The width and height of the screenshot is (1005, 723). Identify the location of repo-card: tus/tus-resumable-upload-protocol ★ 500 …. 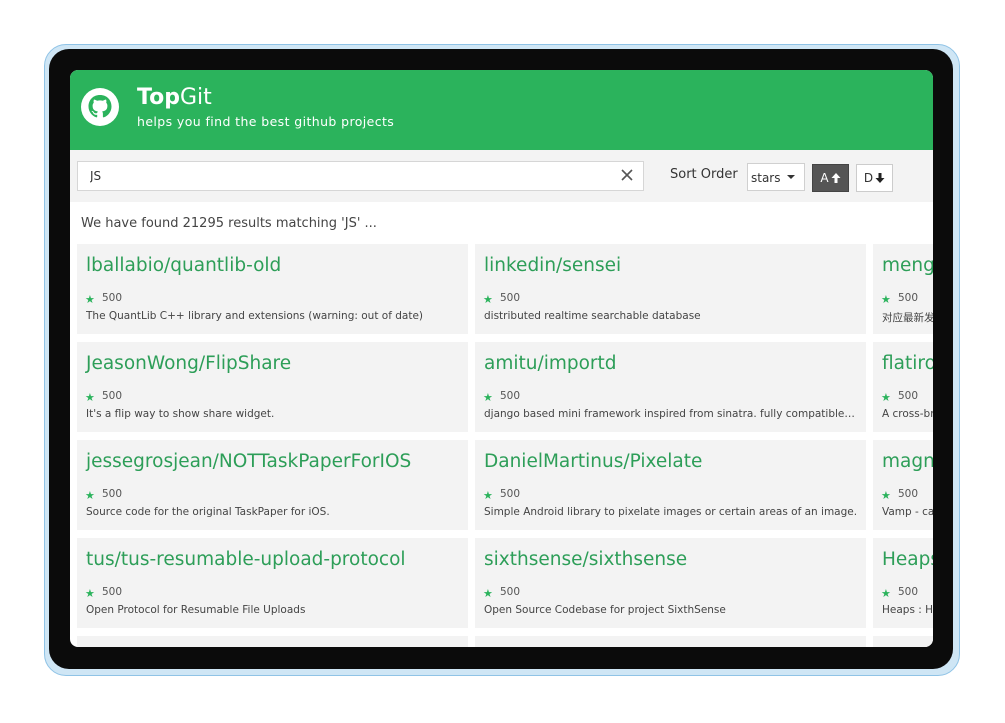
(272, 583).